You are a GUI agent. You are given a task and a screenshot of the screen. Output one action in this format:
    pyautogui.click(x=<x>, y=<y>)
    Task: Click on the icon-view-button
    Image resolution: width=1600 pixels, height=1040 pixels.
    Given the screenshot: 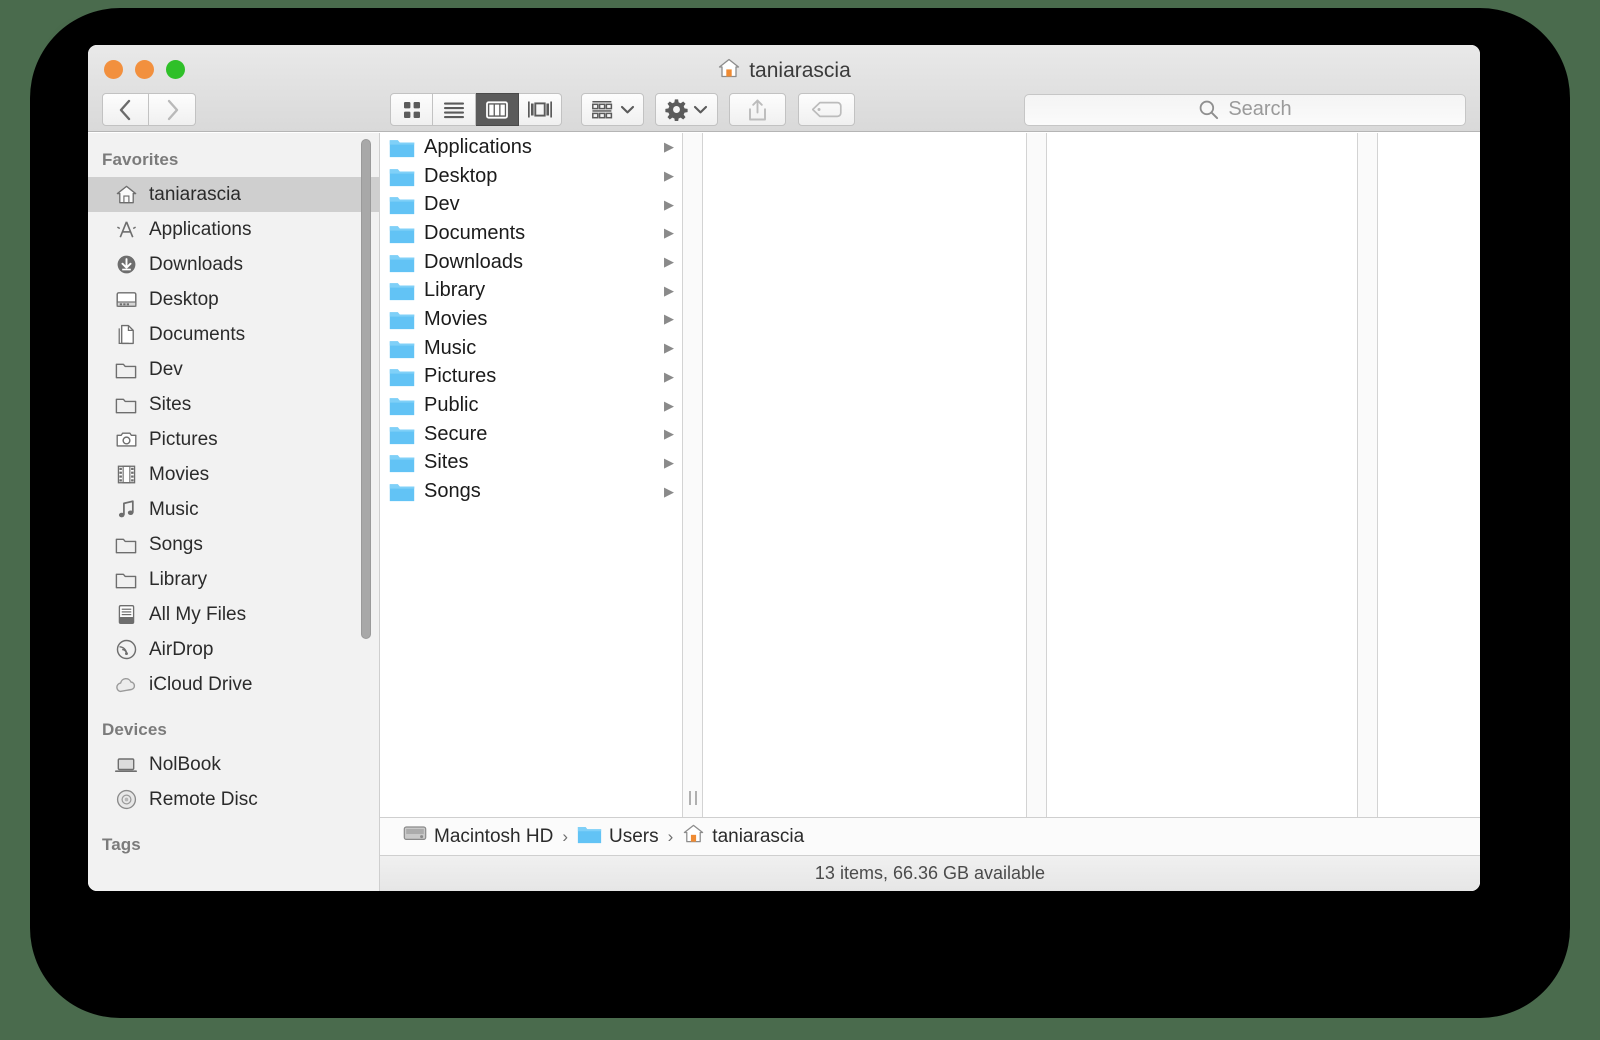 What is the action you would take?
    pyautogui.click(x=411, y=109)
    